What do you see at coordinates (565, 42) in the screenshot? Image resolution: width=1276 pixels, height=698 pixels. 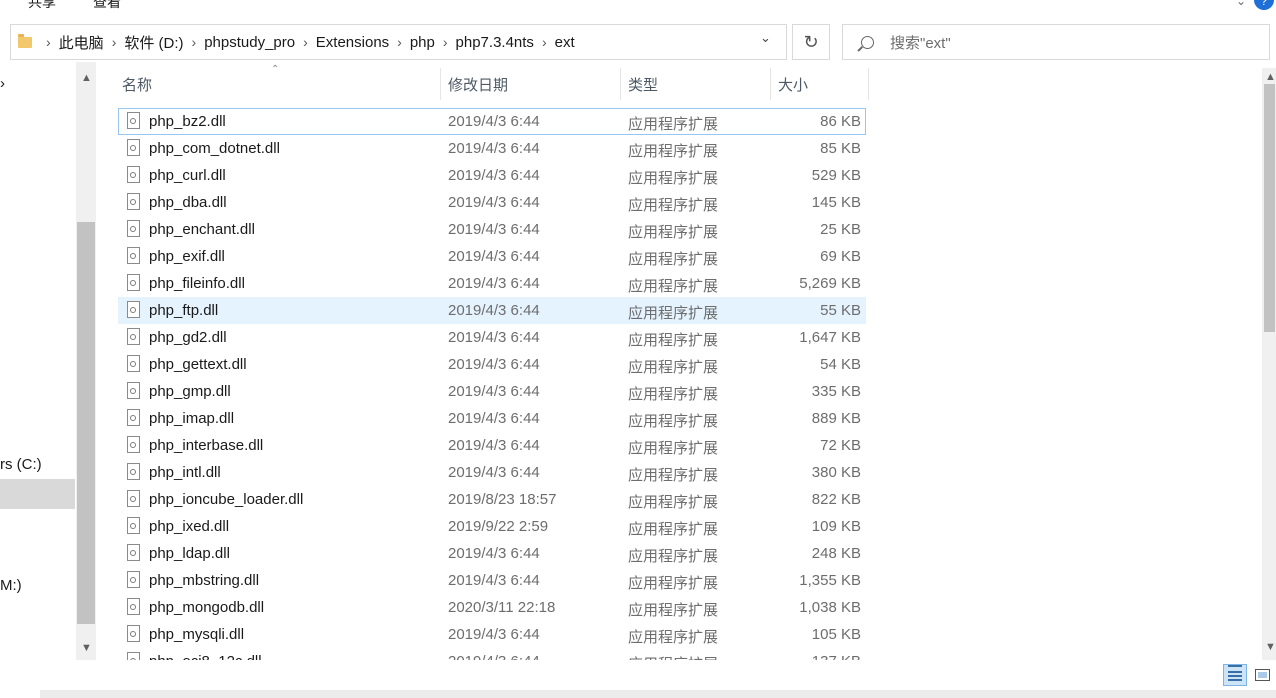 I see `breadcrumb-item-current: ext` at bounding box center [565, 42].